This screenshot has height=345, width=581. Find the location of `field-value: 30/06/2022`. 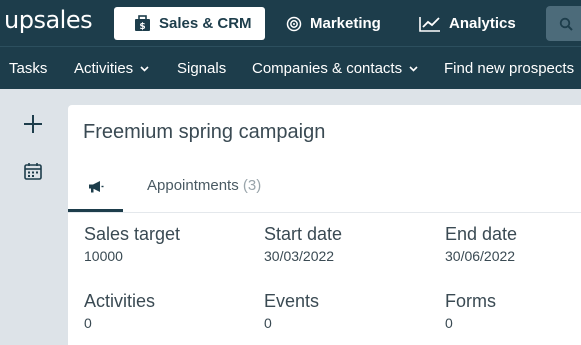

field-value: 30/06/2022 is located at coordinates (480, 256).